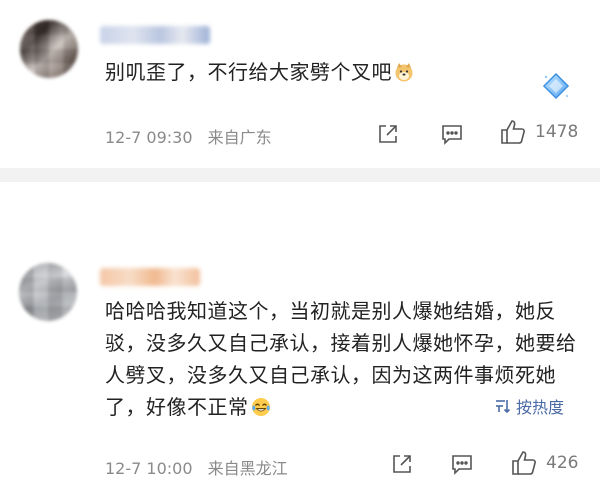 This screenshot has width=600, height=489. Describe the element at coordinates (544, 463) in the screenshot. I see `like-button: 426` at that location.